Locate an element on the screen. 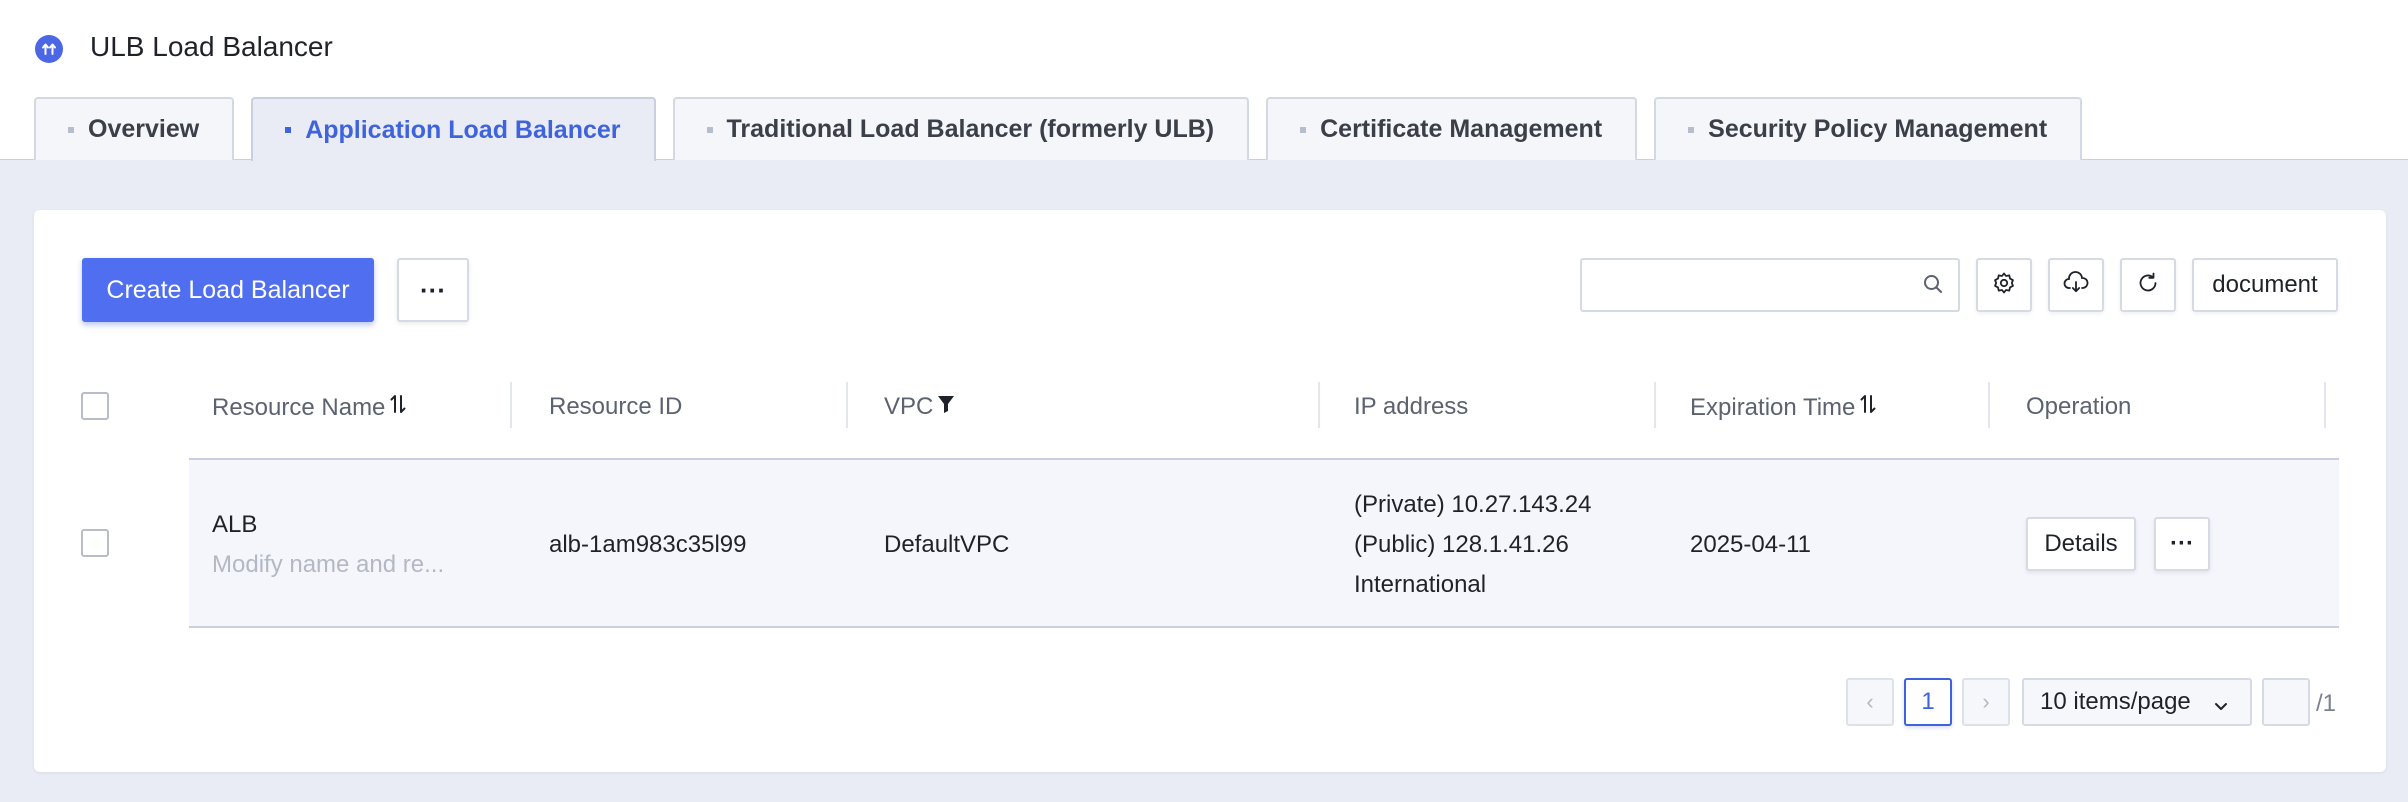 The image size is (2408, 802). download-button is located at coordinates (2076, 285).